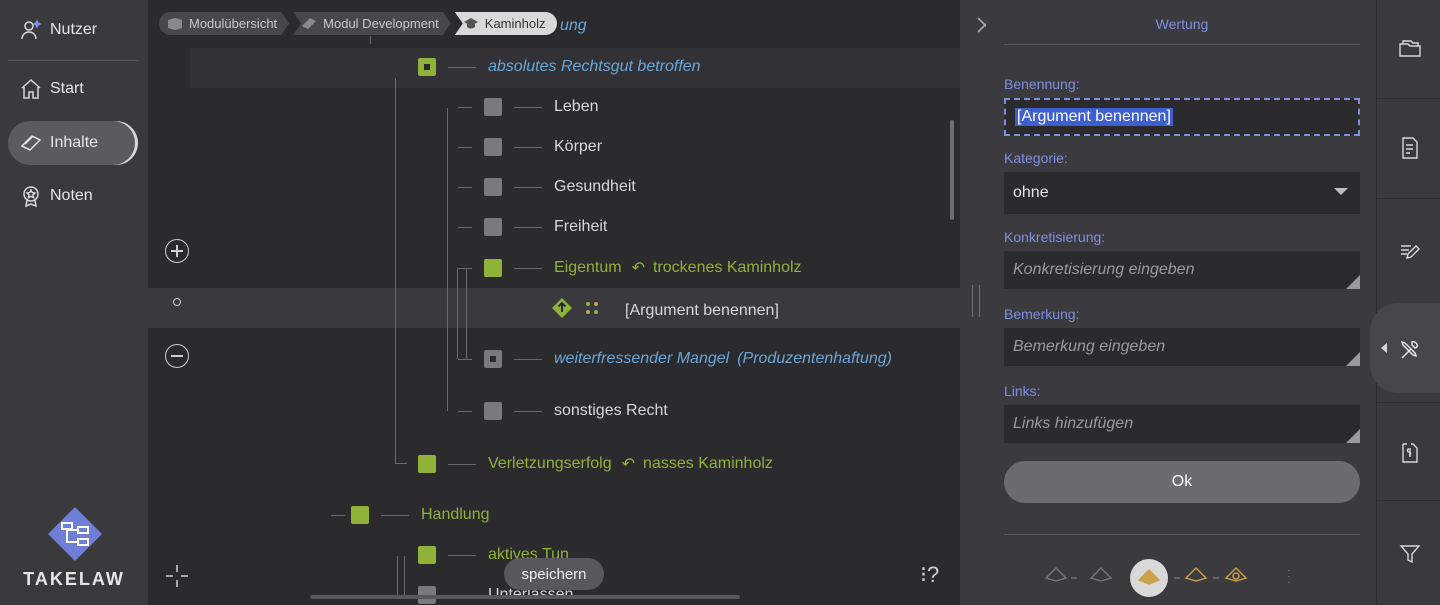 The width and height of the screenshot is (1440, 605). What do you see at coordinates (31, 89) in the screenshot?
I see `home-icon` at bounding box center [31, 89].